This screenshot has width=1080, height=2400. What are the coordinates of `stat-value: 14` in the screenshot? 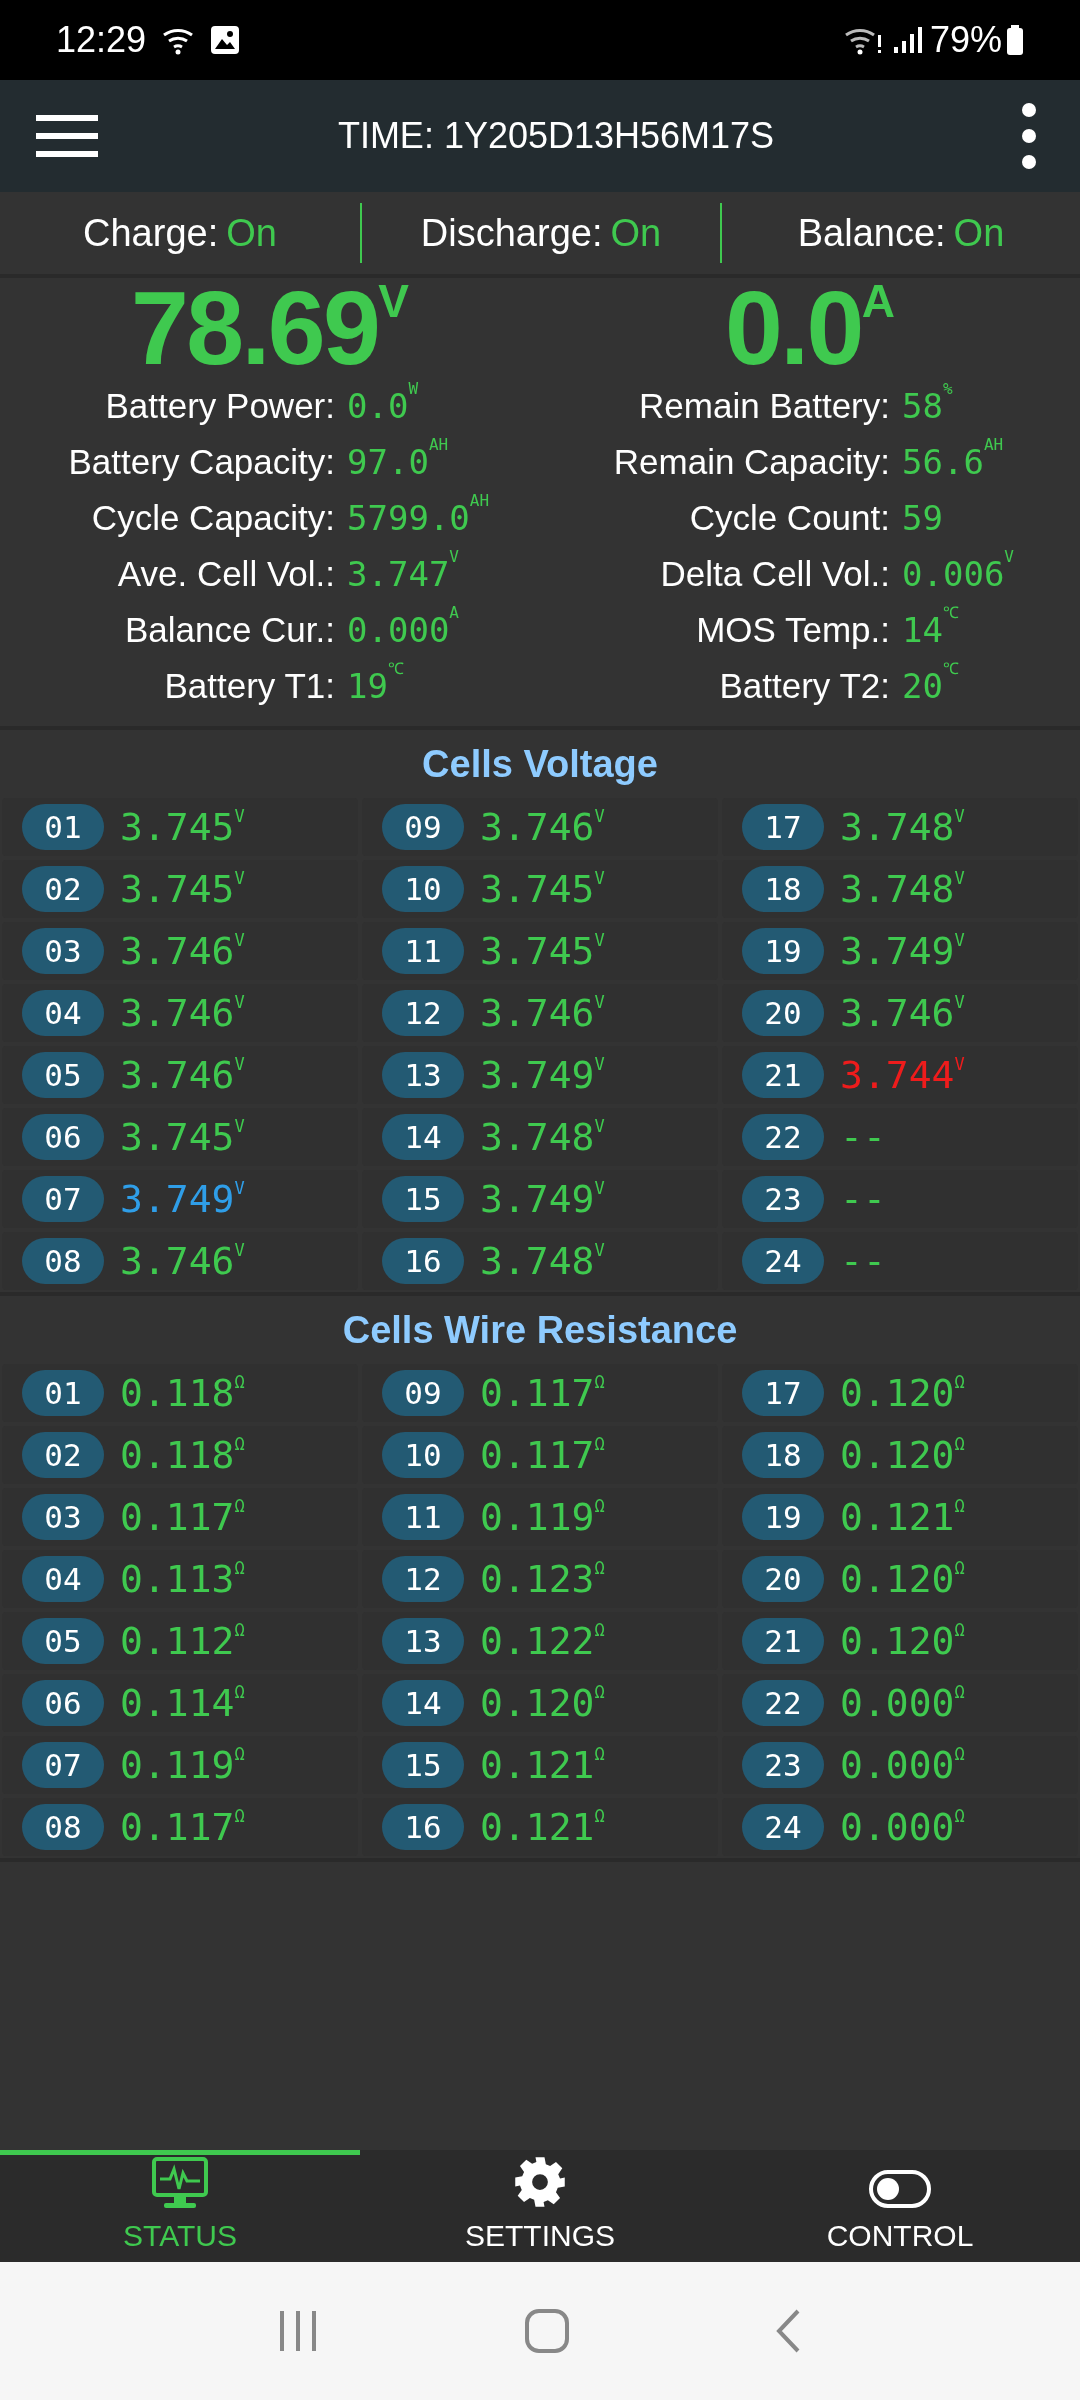 It's located at (922, 630).